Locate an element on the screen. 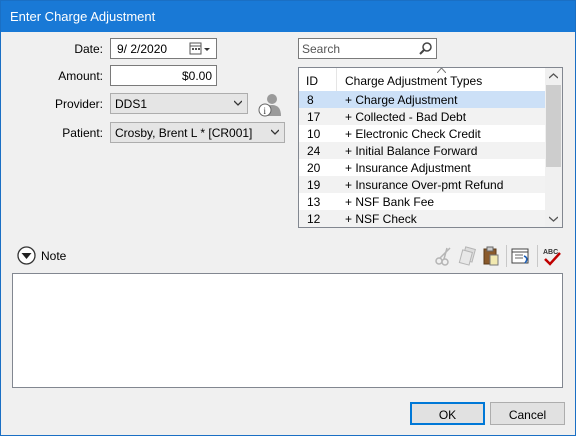 The width and height of the screenshot is (576, 436). search-icon is located at coordinates (425, 48).